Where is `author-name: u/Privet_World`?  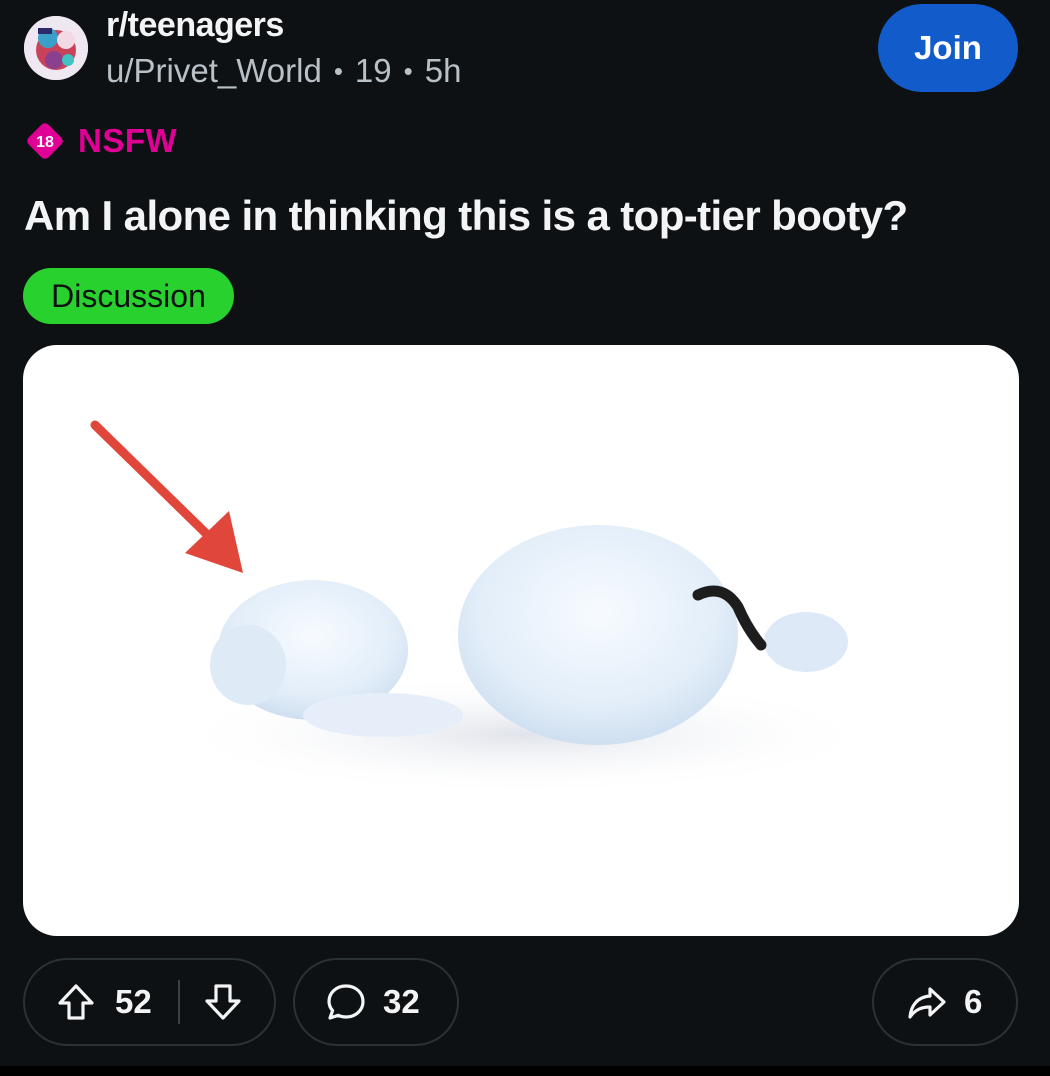
author-name: u/Privet_World is located at coordinates (214, 71).